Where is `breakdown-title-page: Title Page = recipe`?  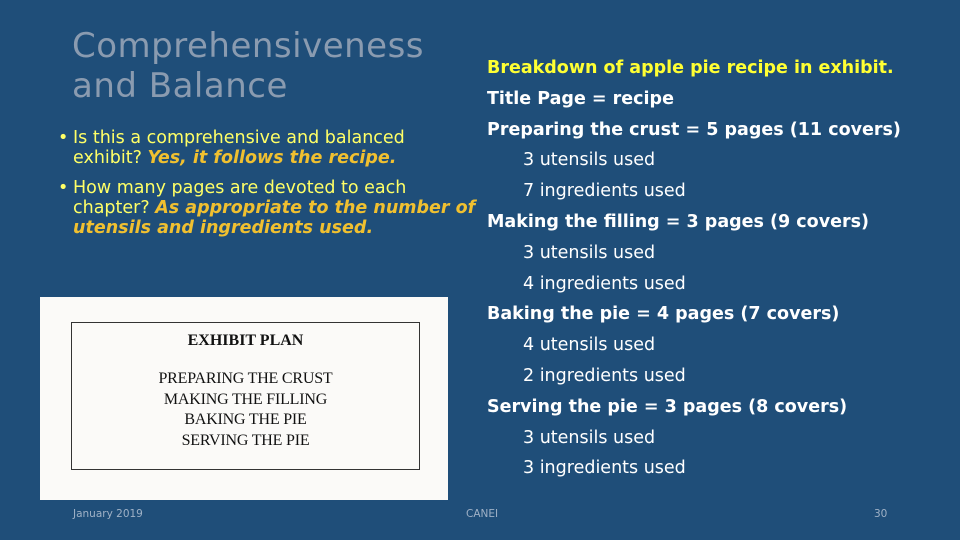
breakdown-title-page: Title Page = recipe is located at coordinates (580, 98).